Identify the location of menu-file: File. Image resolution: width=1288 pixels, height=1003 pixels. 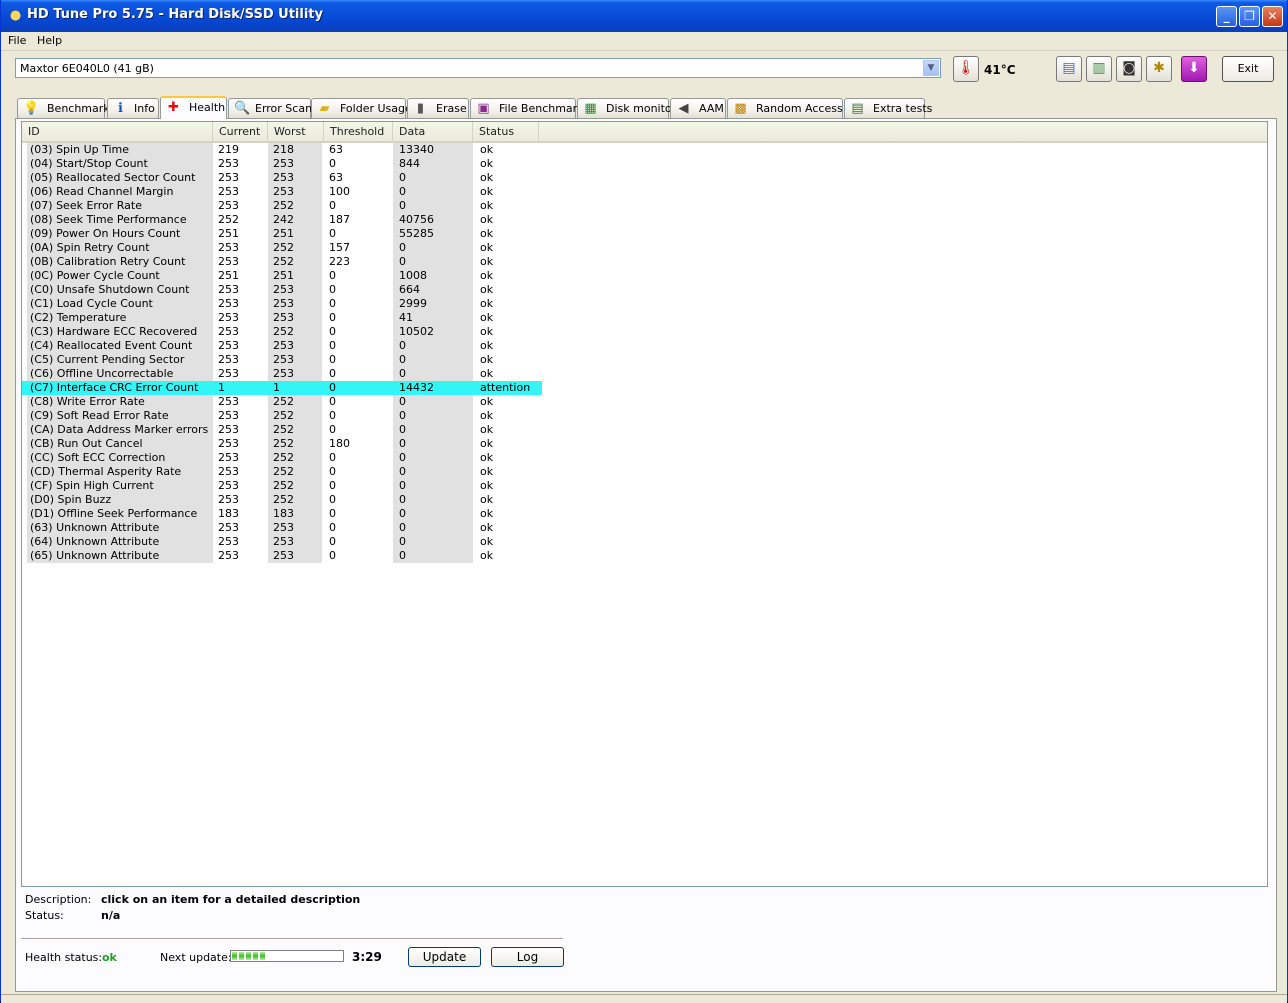
(17, 40).